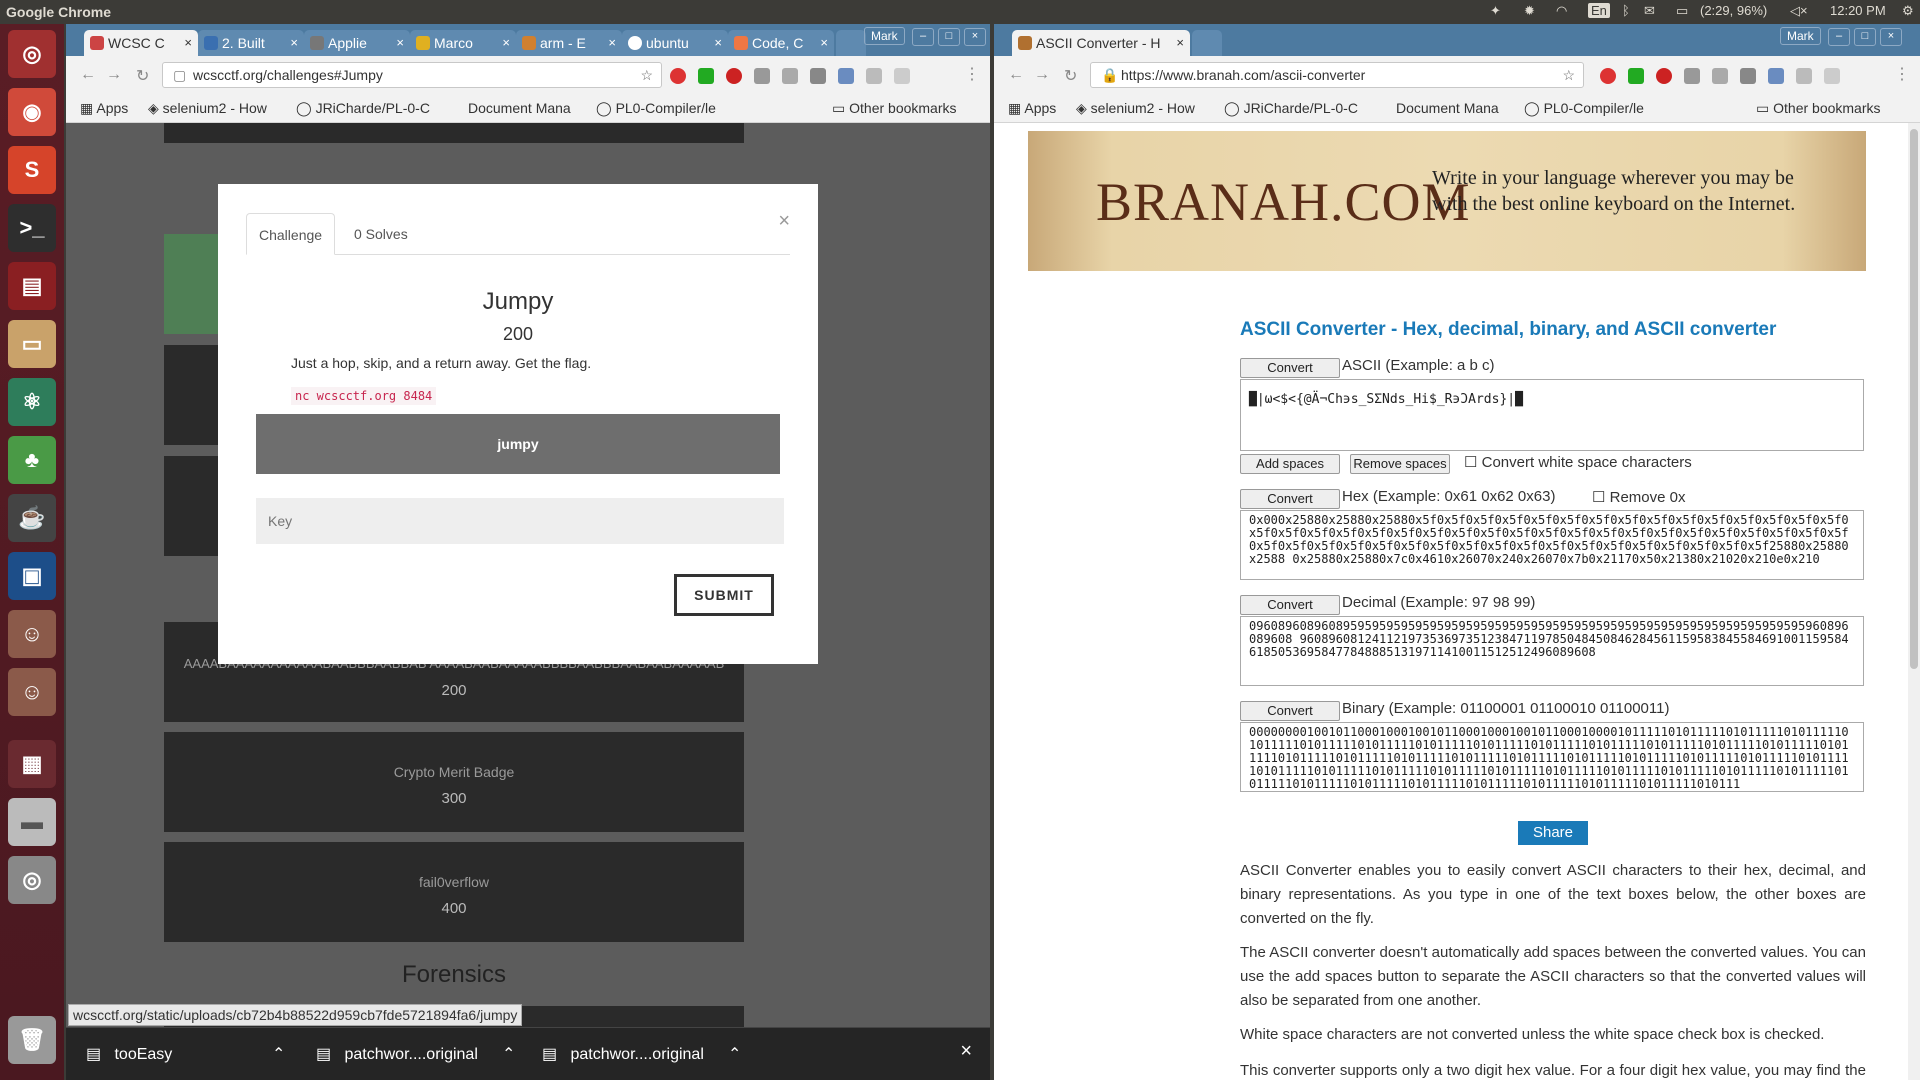 This screenshot has height=1080, width=1920. I want to click on ext-bulb-icon, so click(874, 76).